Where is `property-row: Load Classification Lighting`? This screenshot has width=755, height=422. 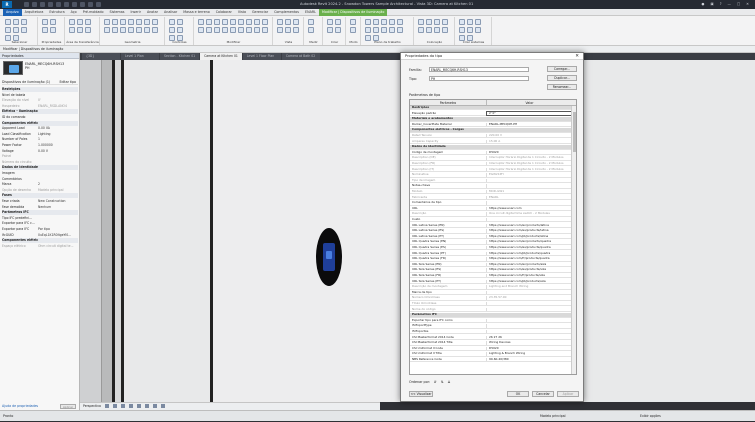
property-row: Load Classification Lighting is located at coordinates (40, 134).